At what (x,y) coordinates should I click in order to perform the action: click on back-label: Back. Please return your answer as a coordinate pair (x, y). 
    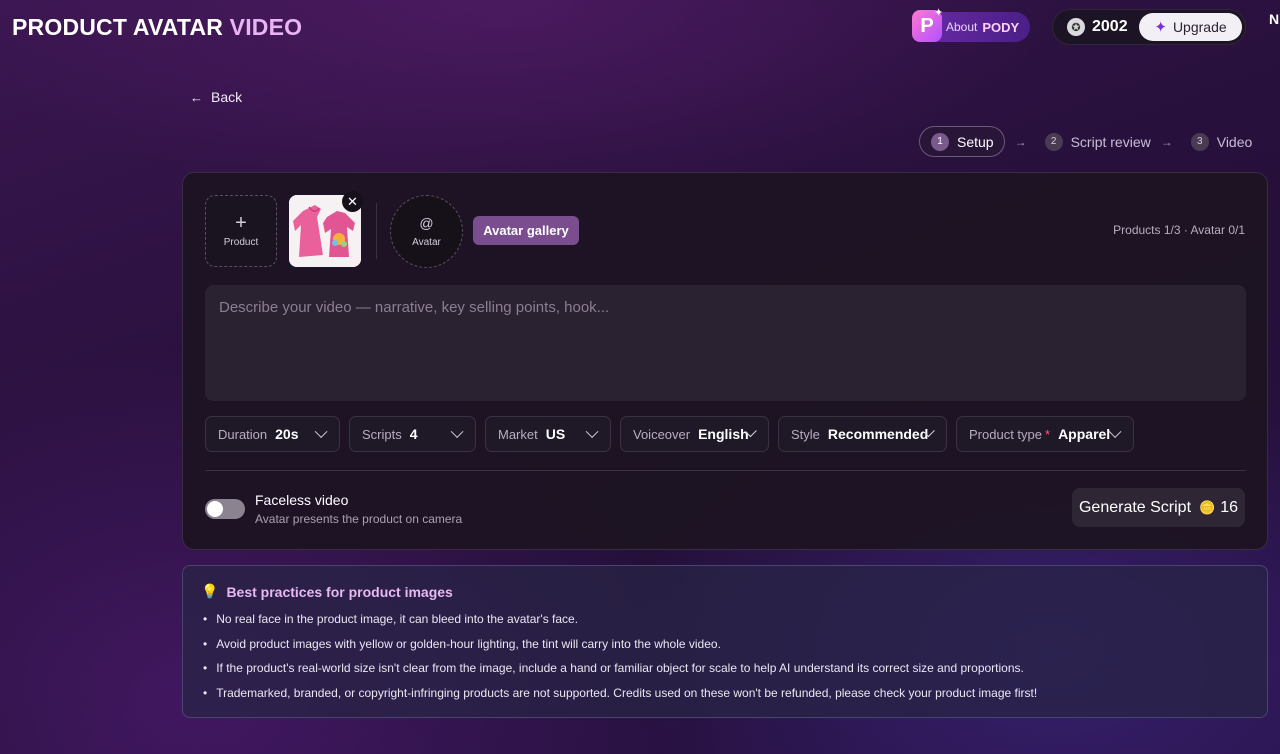
    Looking at the image, I should click on (227, 97).